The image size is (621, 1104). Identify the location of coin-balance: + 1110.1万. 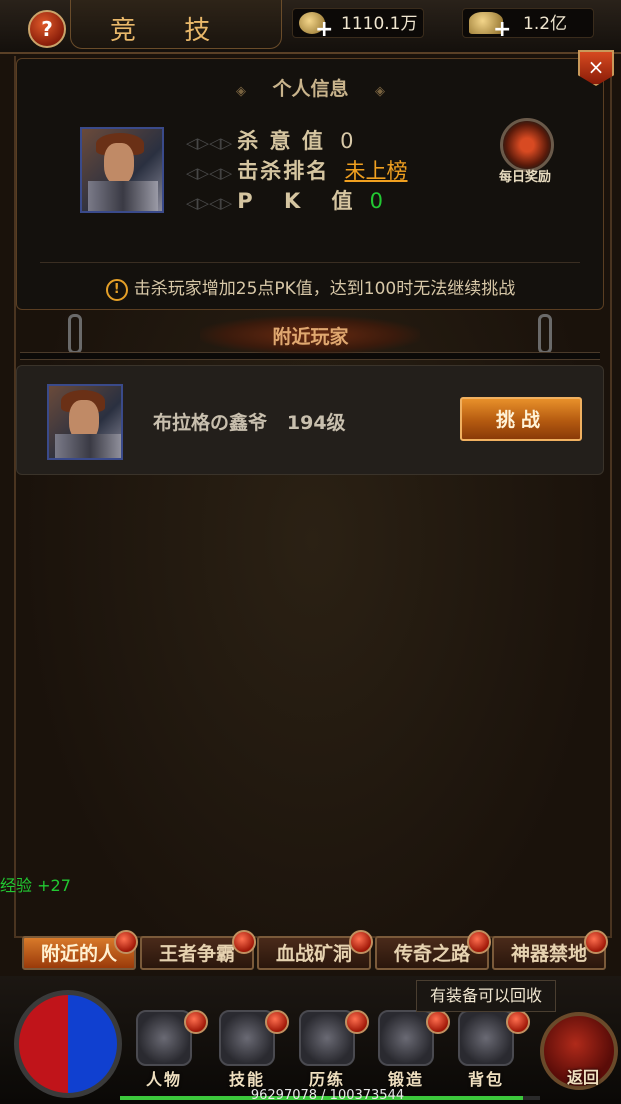
(358, 25).